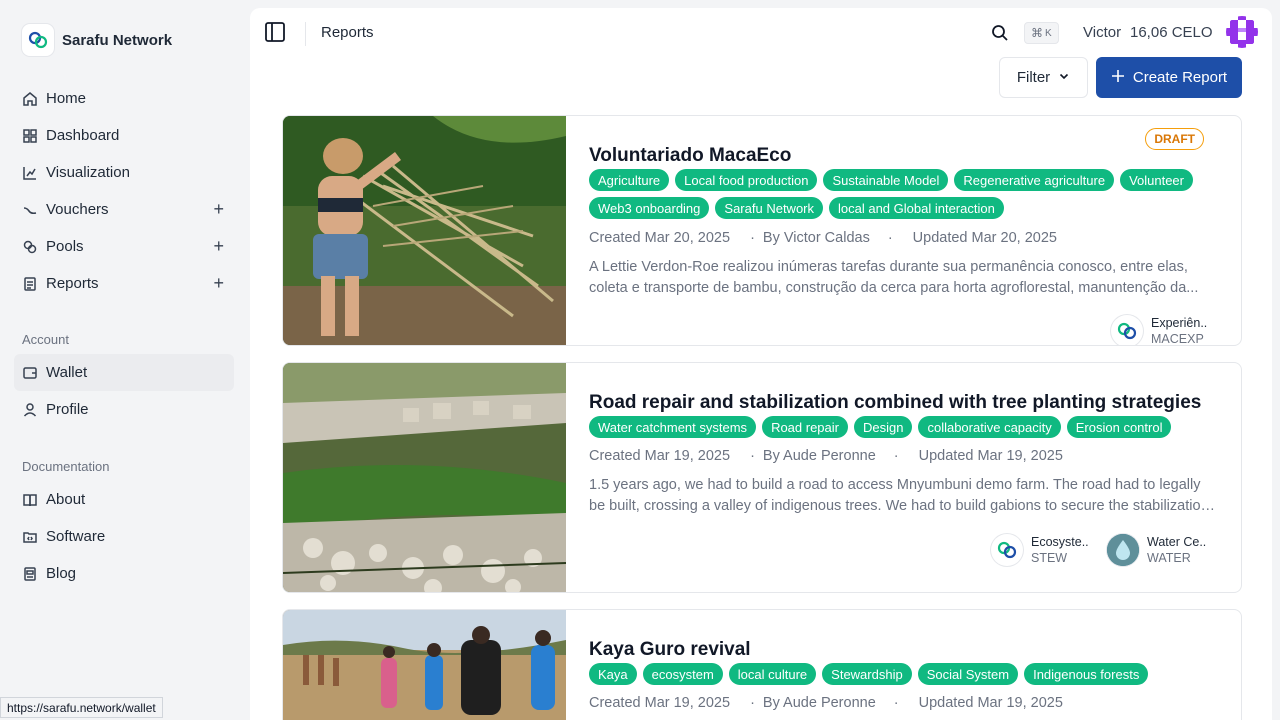 The image size is (1280, 720). I want to click on report-title: Voluntariado MacaEco, so click(690, 156).